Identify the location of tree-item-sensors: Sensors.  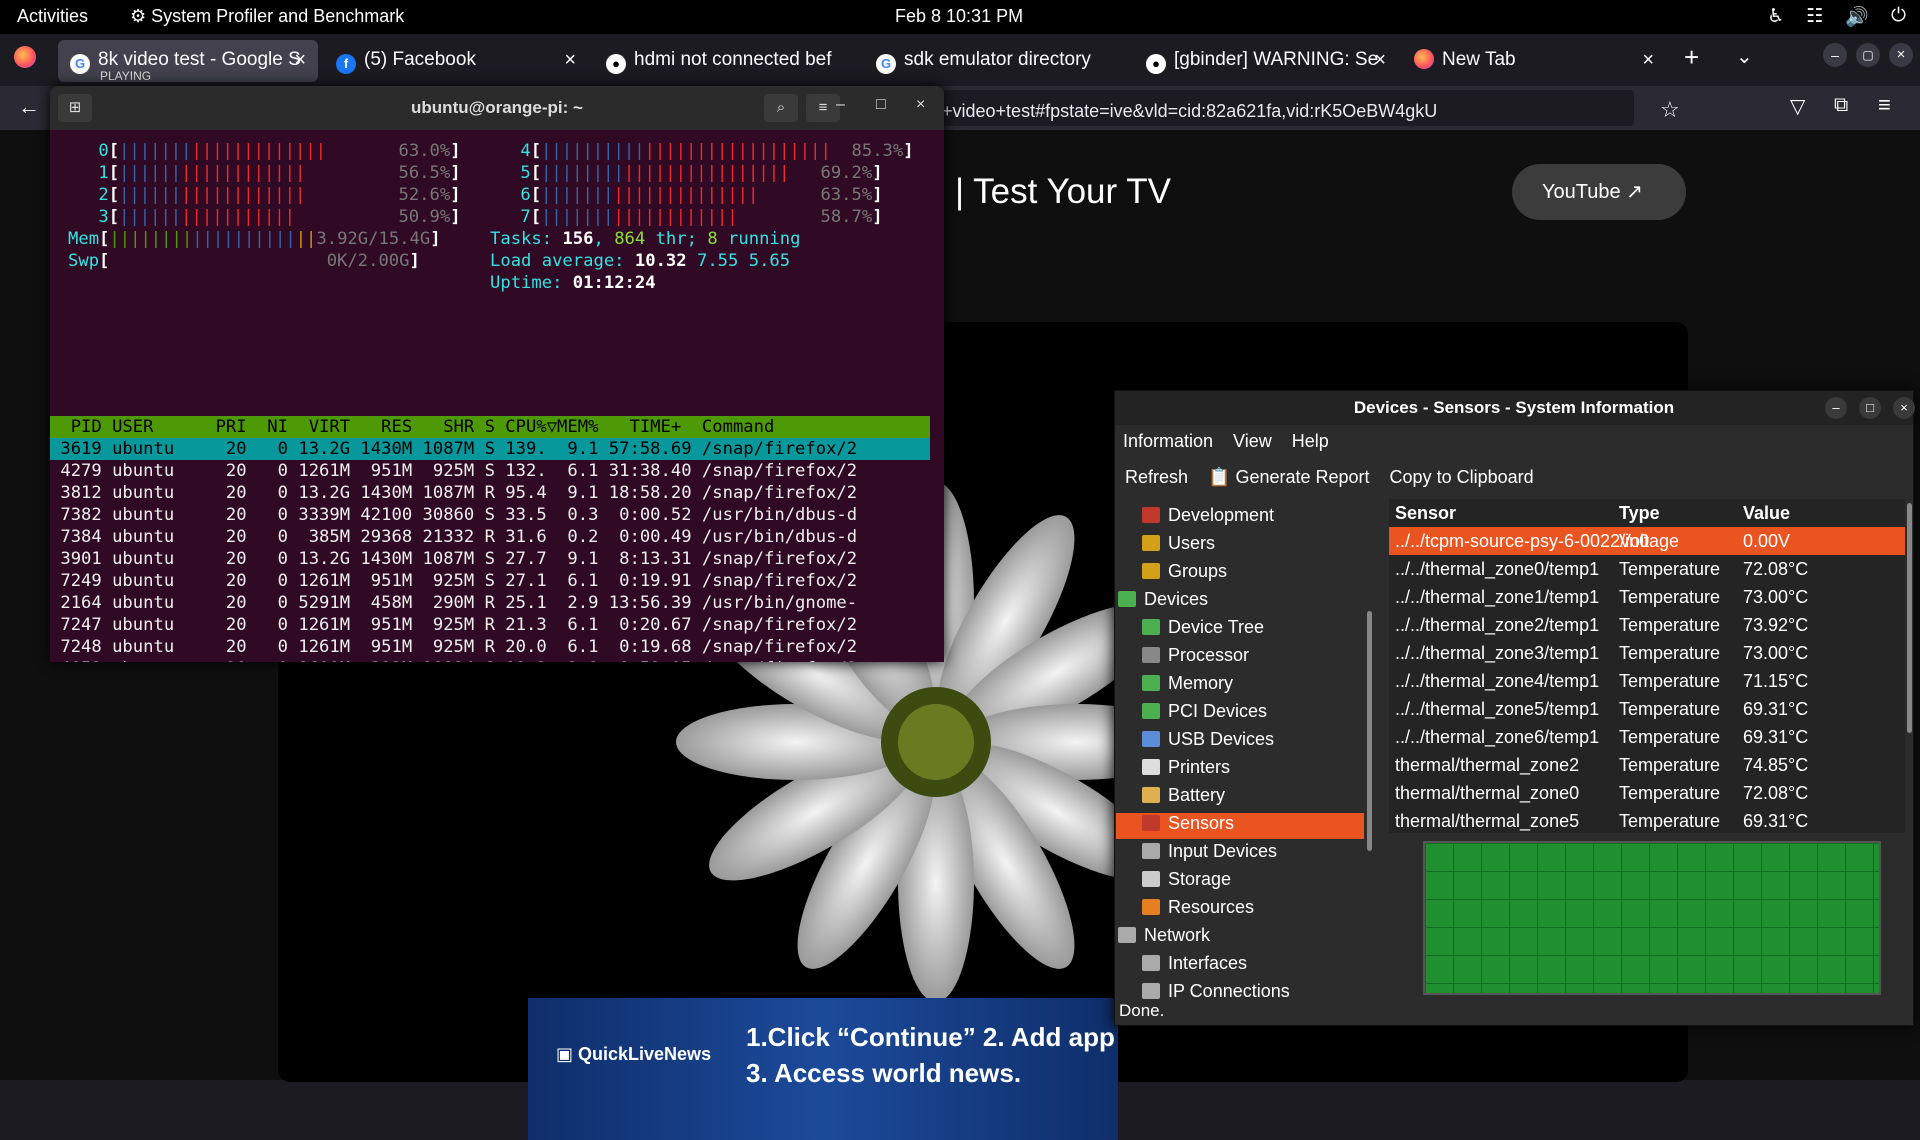
(1240, 826).